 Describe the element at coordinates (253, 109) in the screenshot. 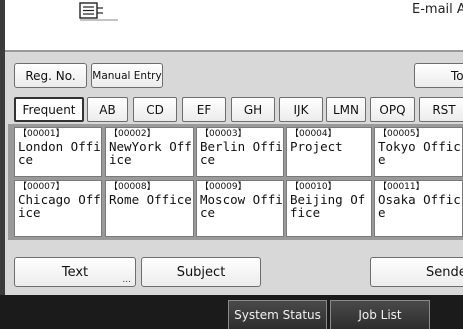

I see `tab-gh: GH` at that location.